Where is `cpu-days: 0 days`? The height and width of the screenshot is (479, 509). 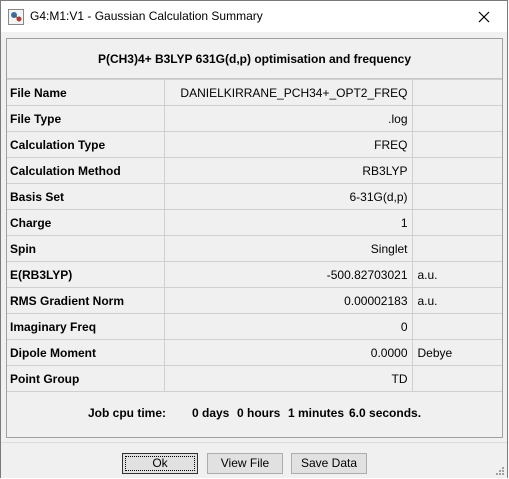
cpu-days: 0 days is located at coordinates (211, 413).